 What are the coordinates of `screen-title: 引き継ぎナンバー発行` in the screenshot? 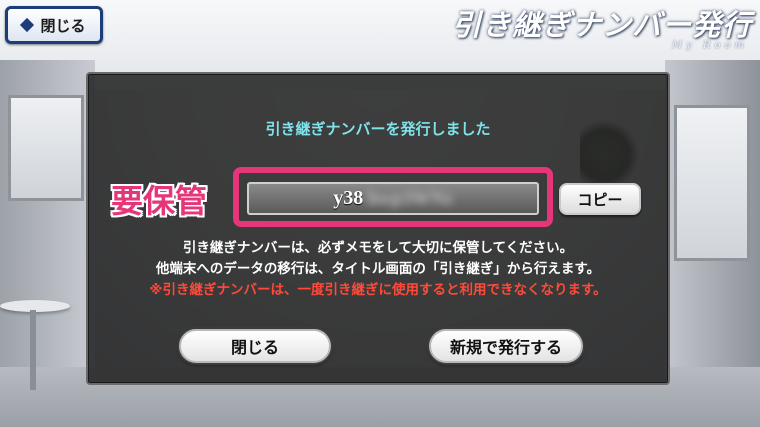 It's located at (601, 25).